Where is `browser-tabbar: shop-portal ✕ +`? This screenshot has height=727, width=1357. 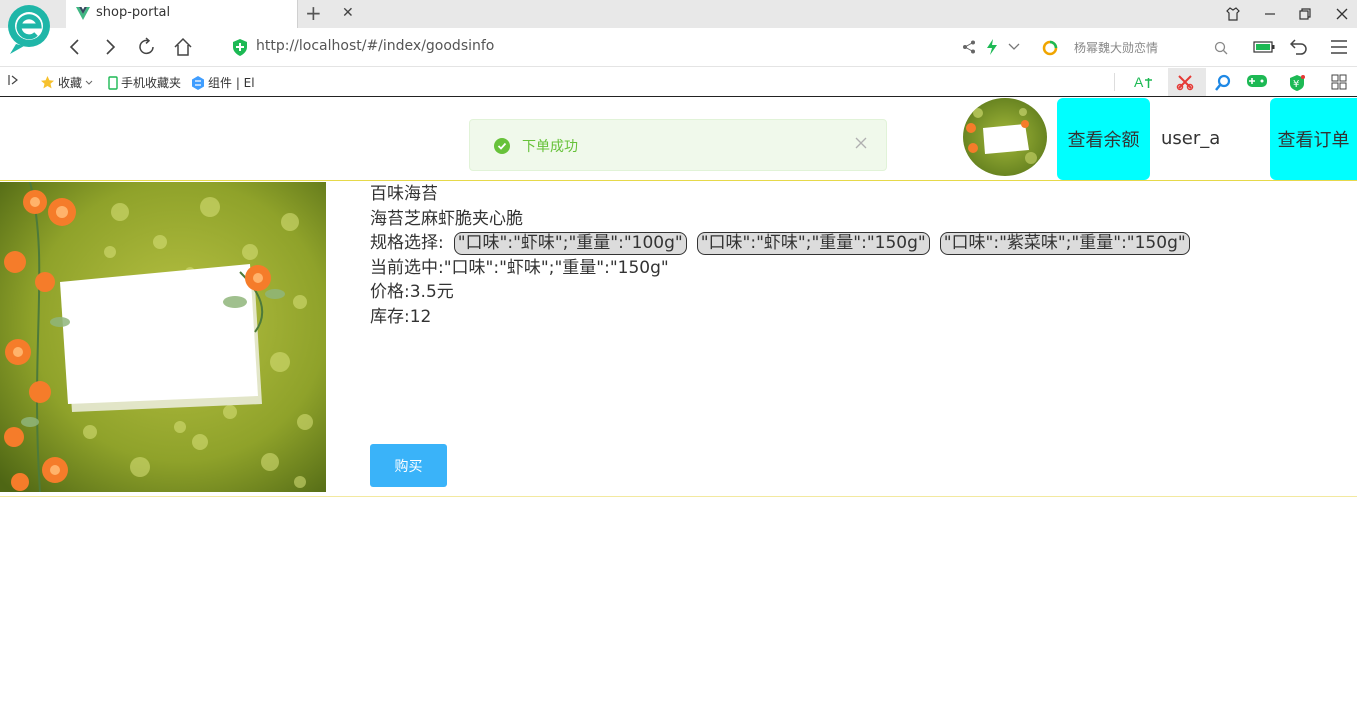
browser-tabbar: shop-portal ✕ + is located at coordinates (678, 27).